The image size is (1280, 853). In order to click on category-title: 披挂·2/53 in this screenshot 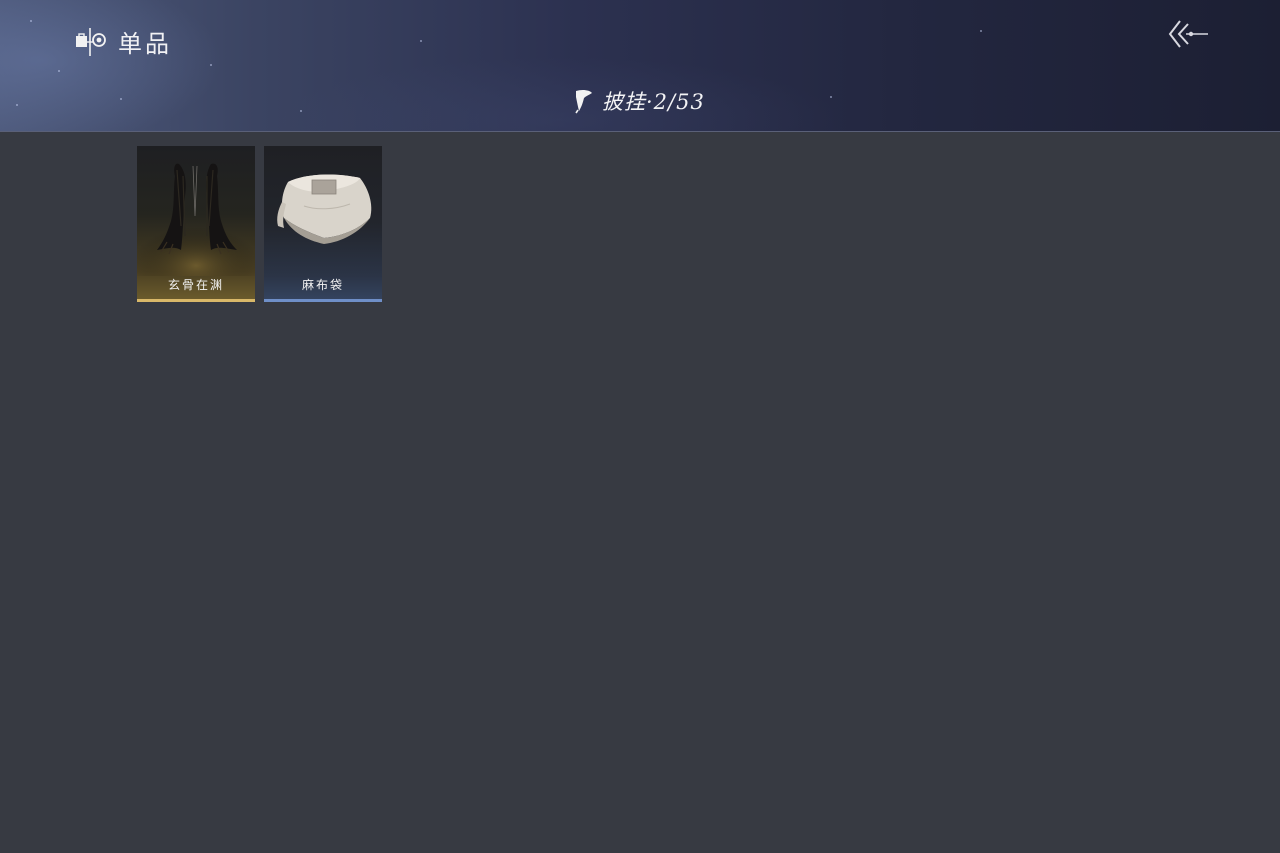, I will do `click(653, 102)`.